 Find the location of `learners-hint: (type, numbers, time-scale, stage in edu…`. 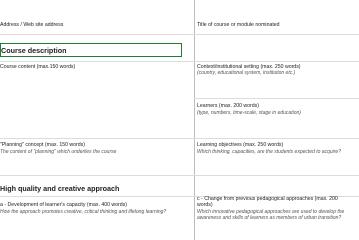

learners-hint: (type, numbers, time-scale, stage in edu… is located at coordinates (249, 113).